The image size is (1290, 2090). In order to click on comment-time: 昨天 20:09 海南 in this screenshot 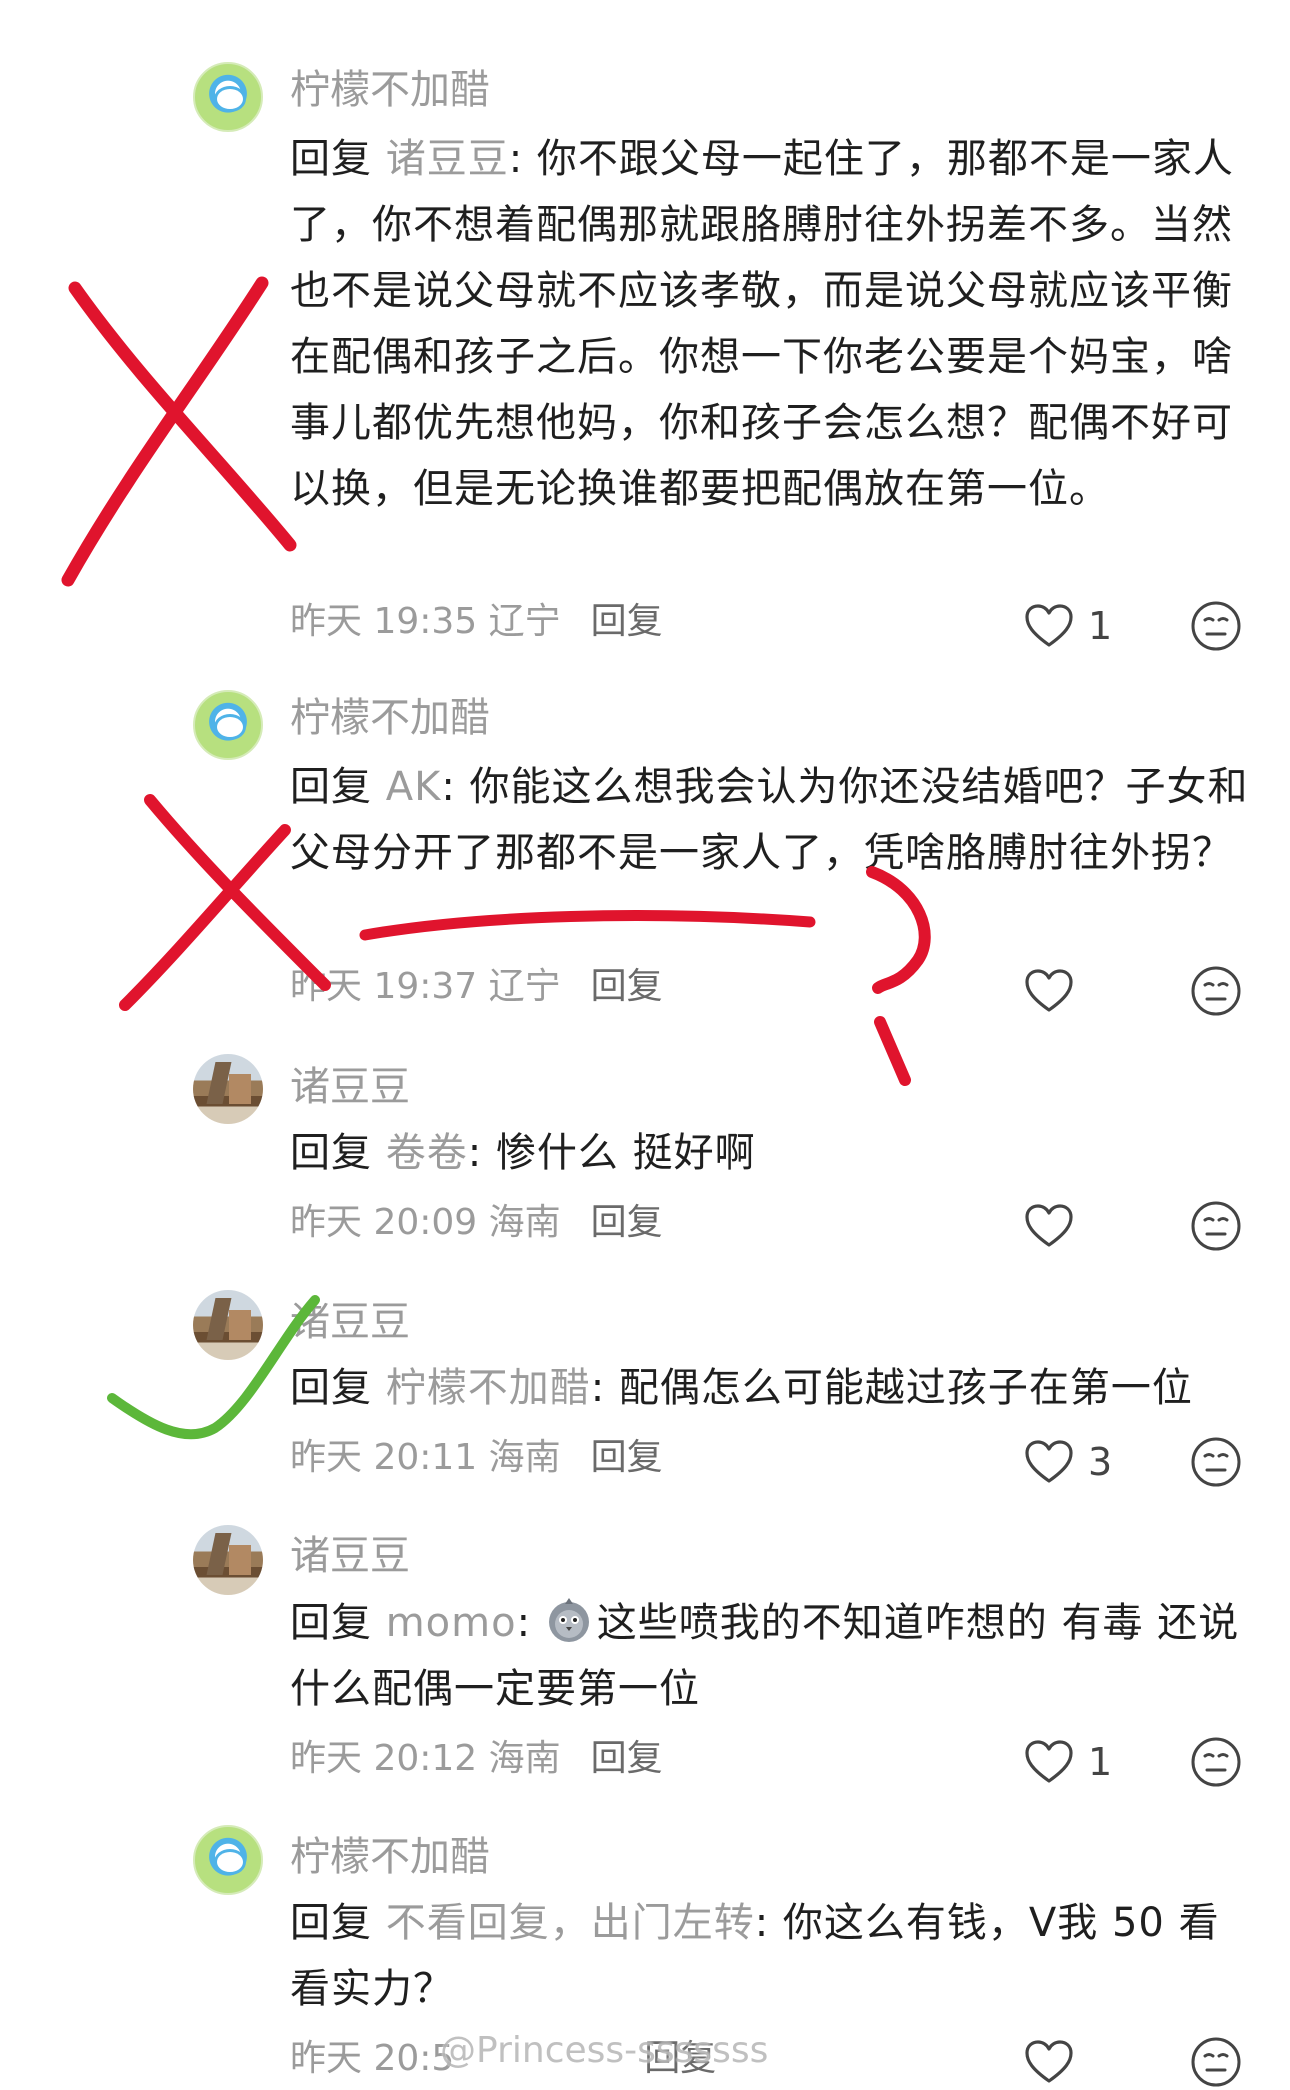, I will do `click(425, 1222)`.